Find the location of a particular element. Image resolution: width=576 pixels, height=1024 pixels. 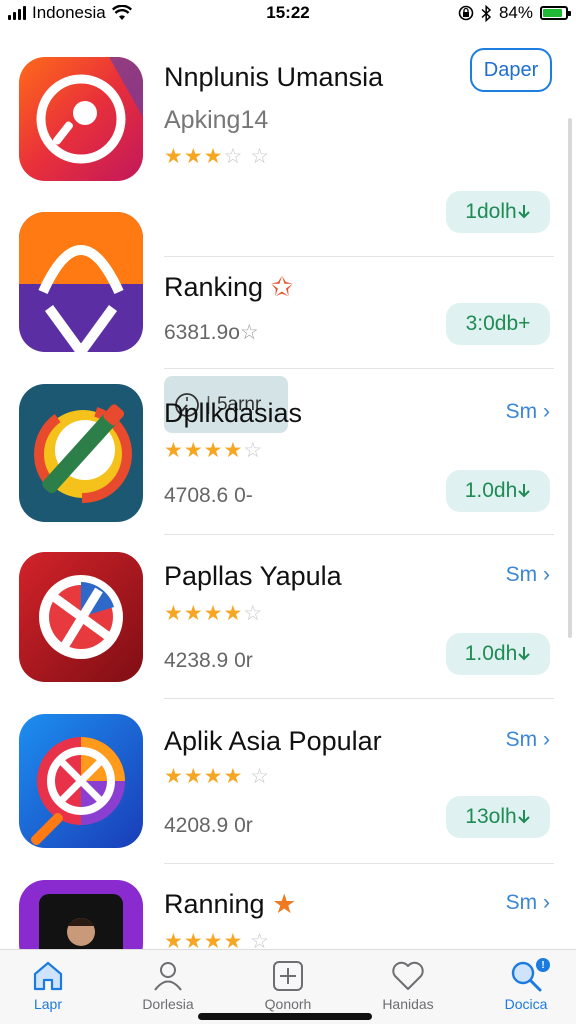

tab-label: Dorlesia is located at coordinates (168, 1004).